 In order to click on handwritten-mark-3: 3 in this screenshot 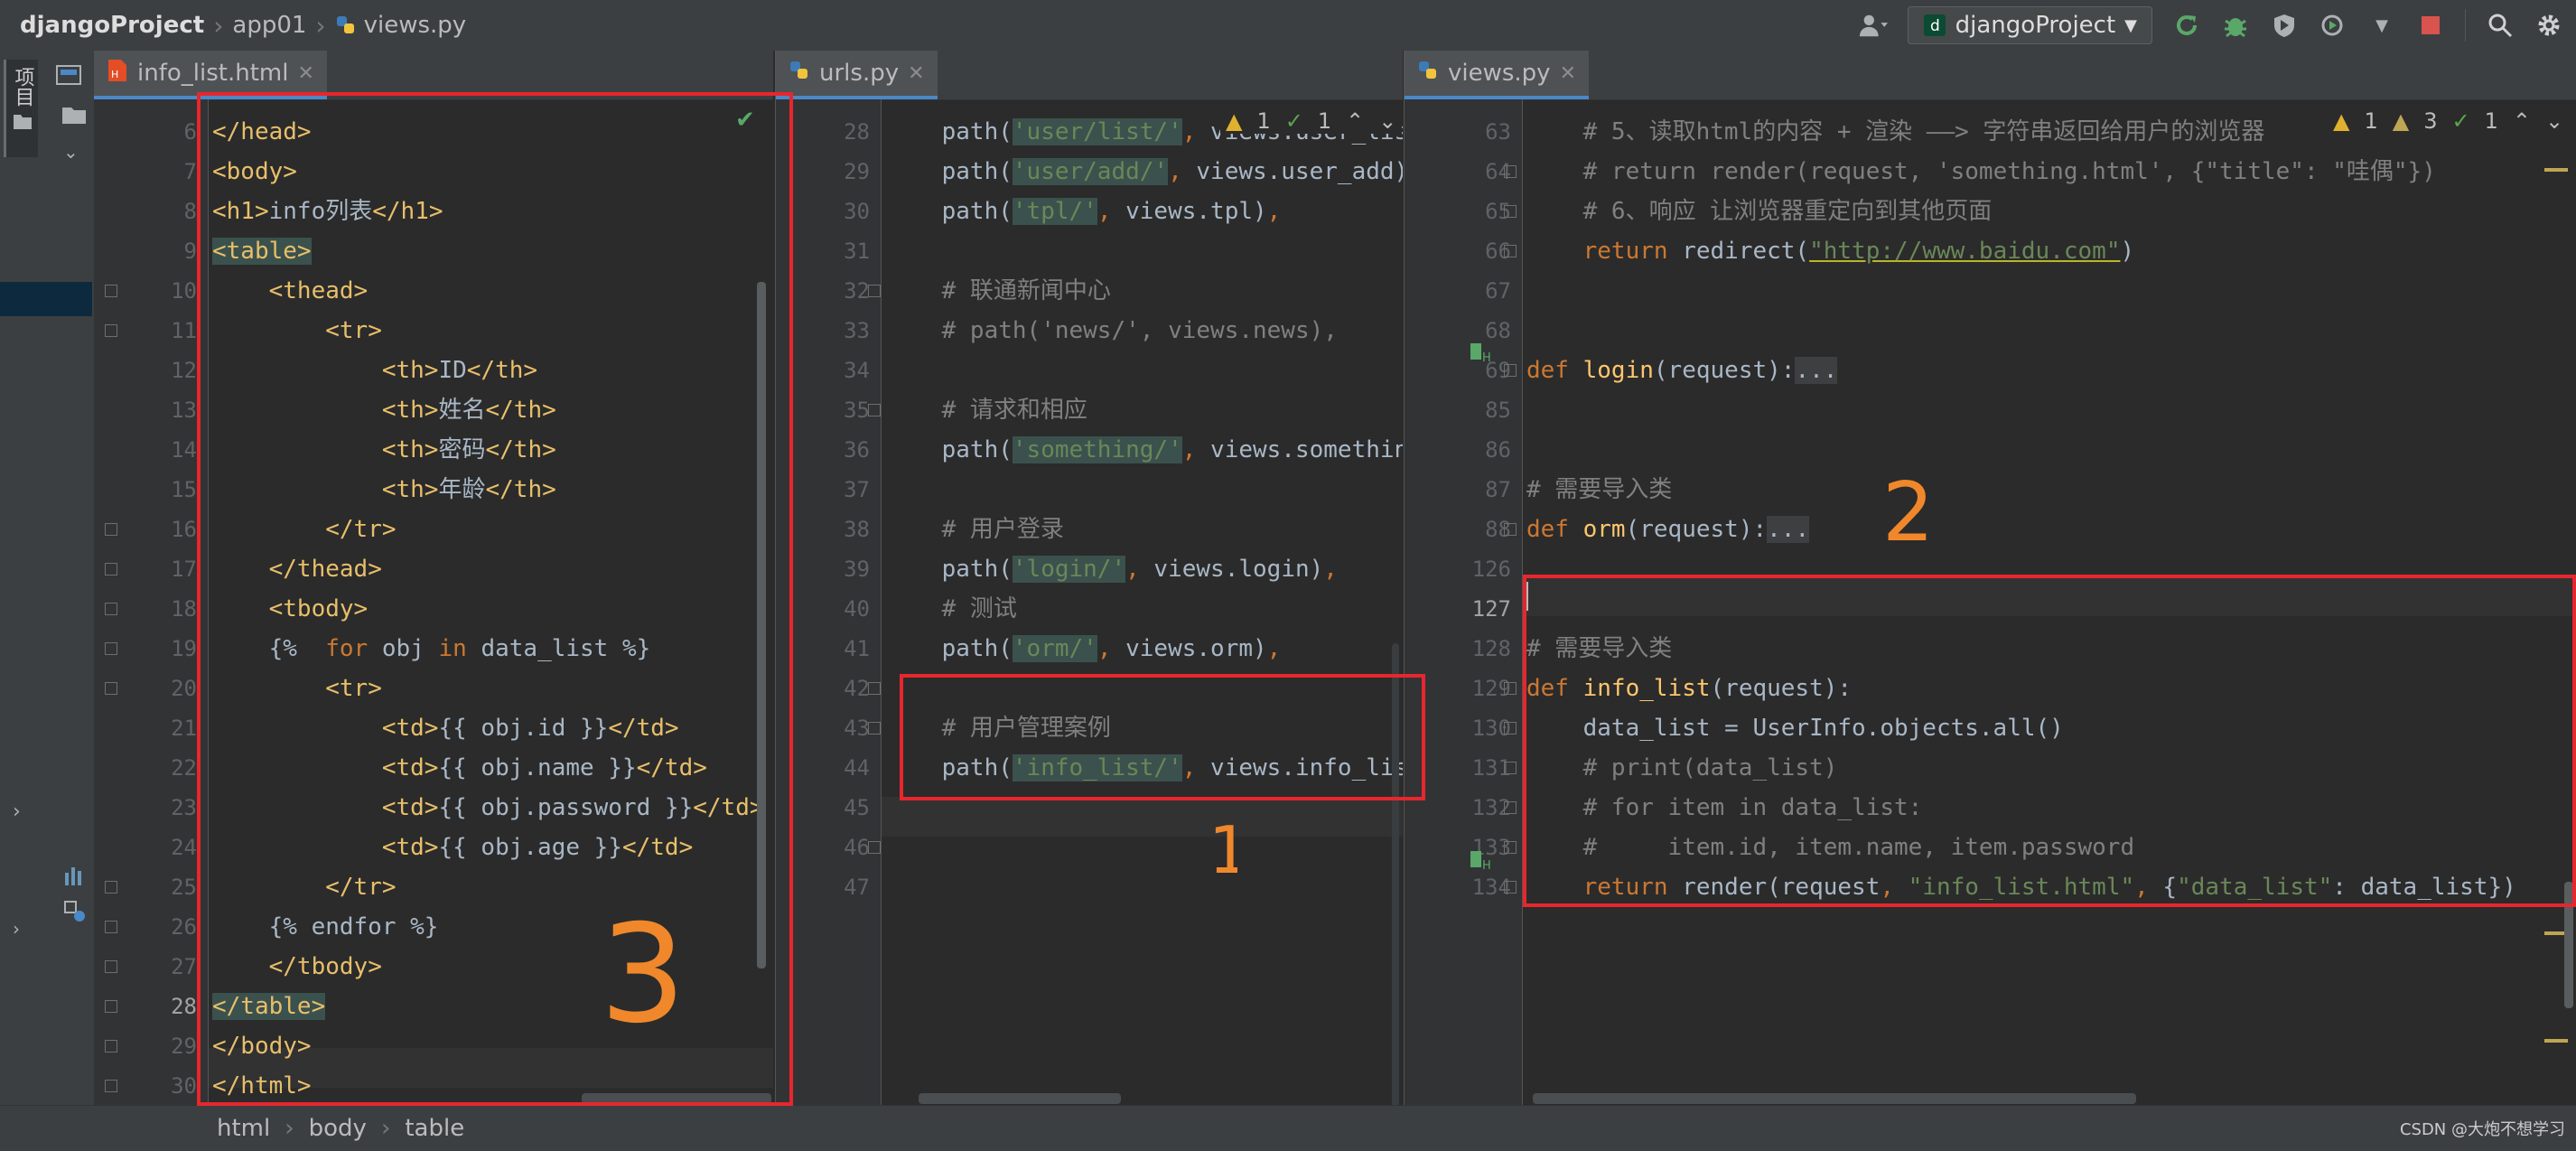, I will do `click(643, 967)`.